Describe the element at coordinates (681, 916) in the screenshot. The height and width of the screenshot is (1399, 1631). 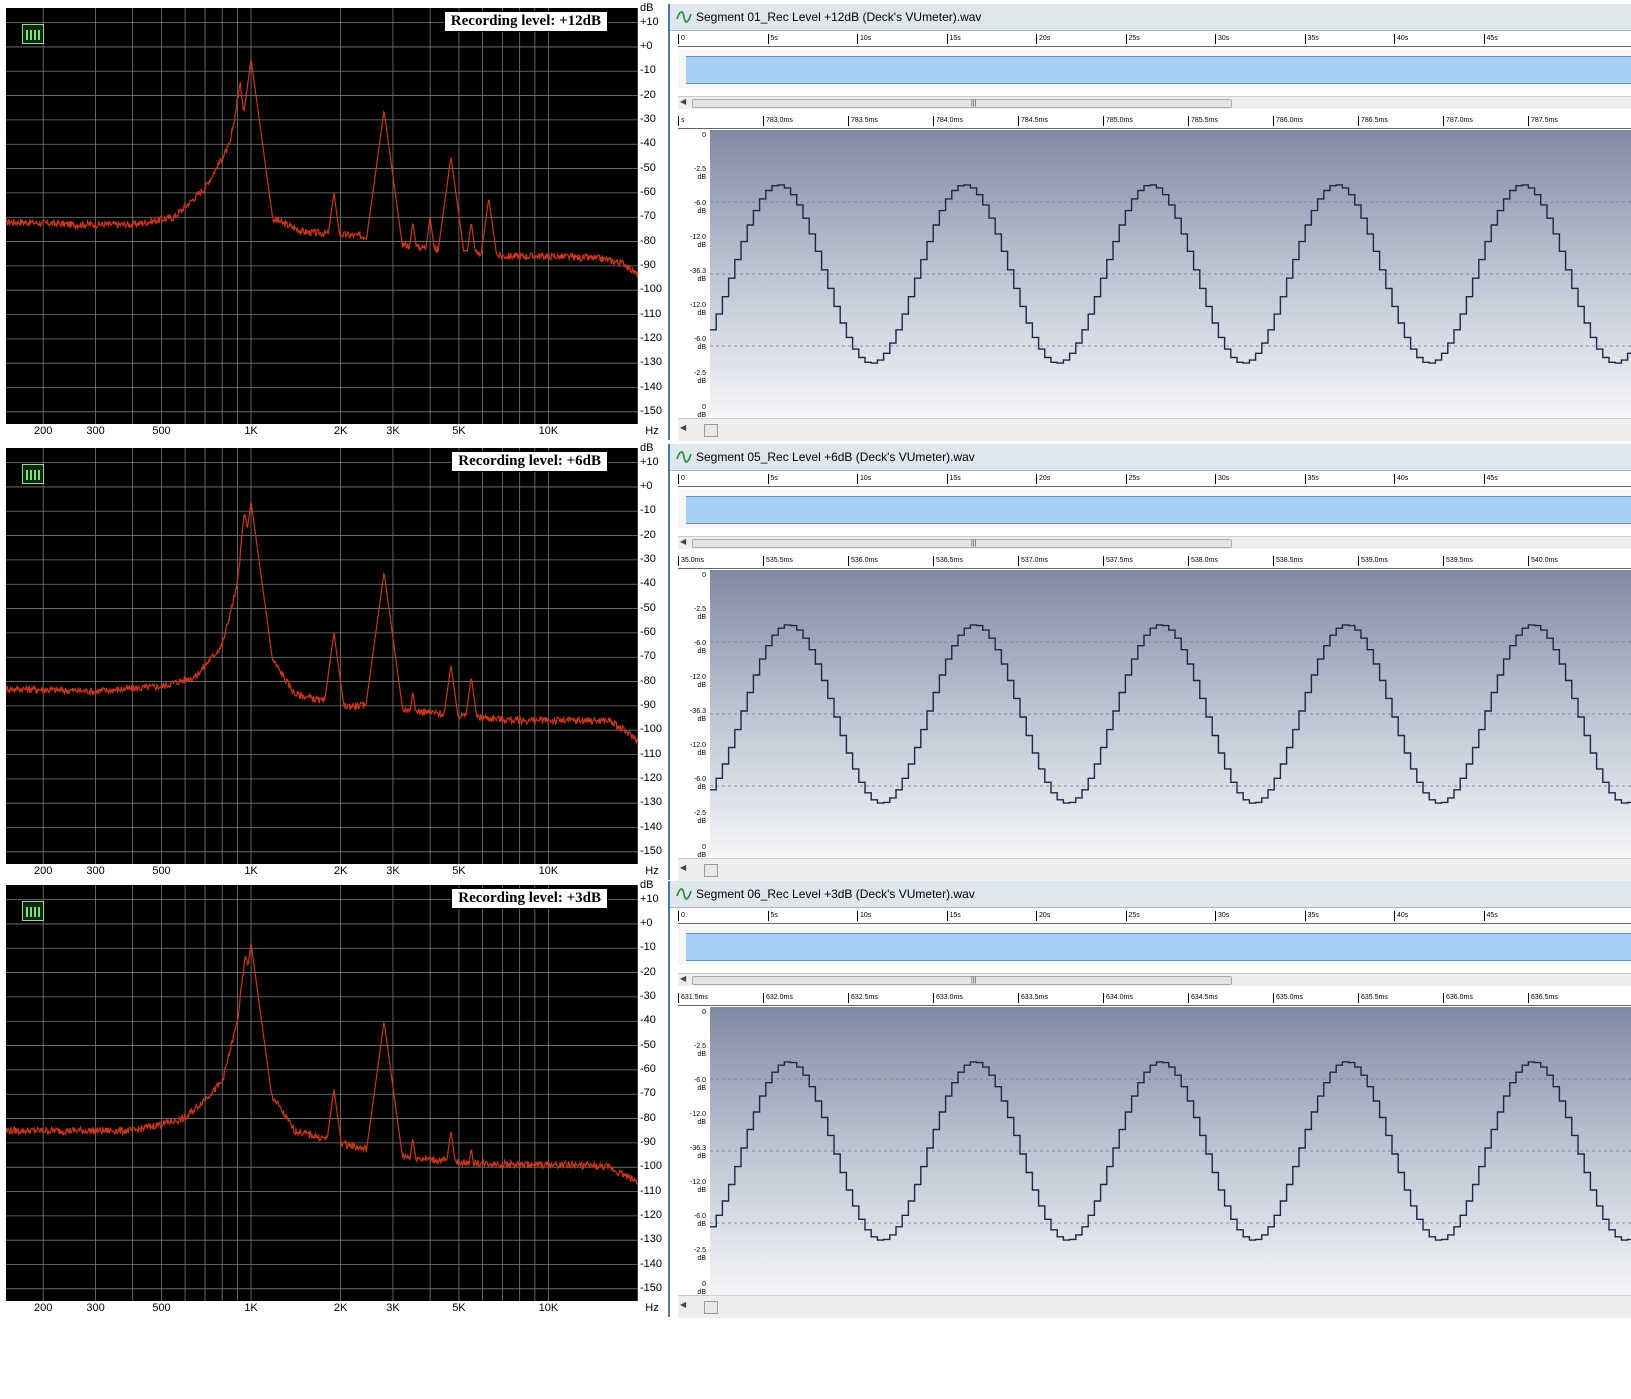
I see `overview-ruler-tick: 0` at that location.